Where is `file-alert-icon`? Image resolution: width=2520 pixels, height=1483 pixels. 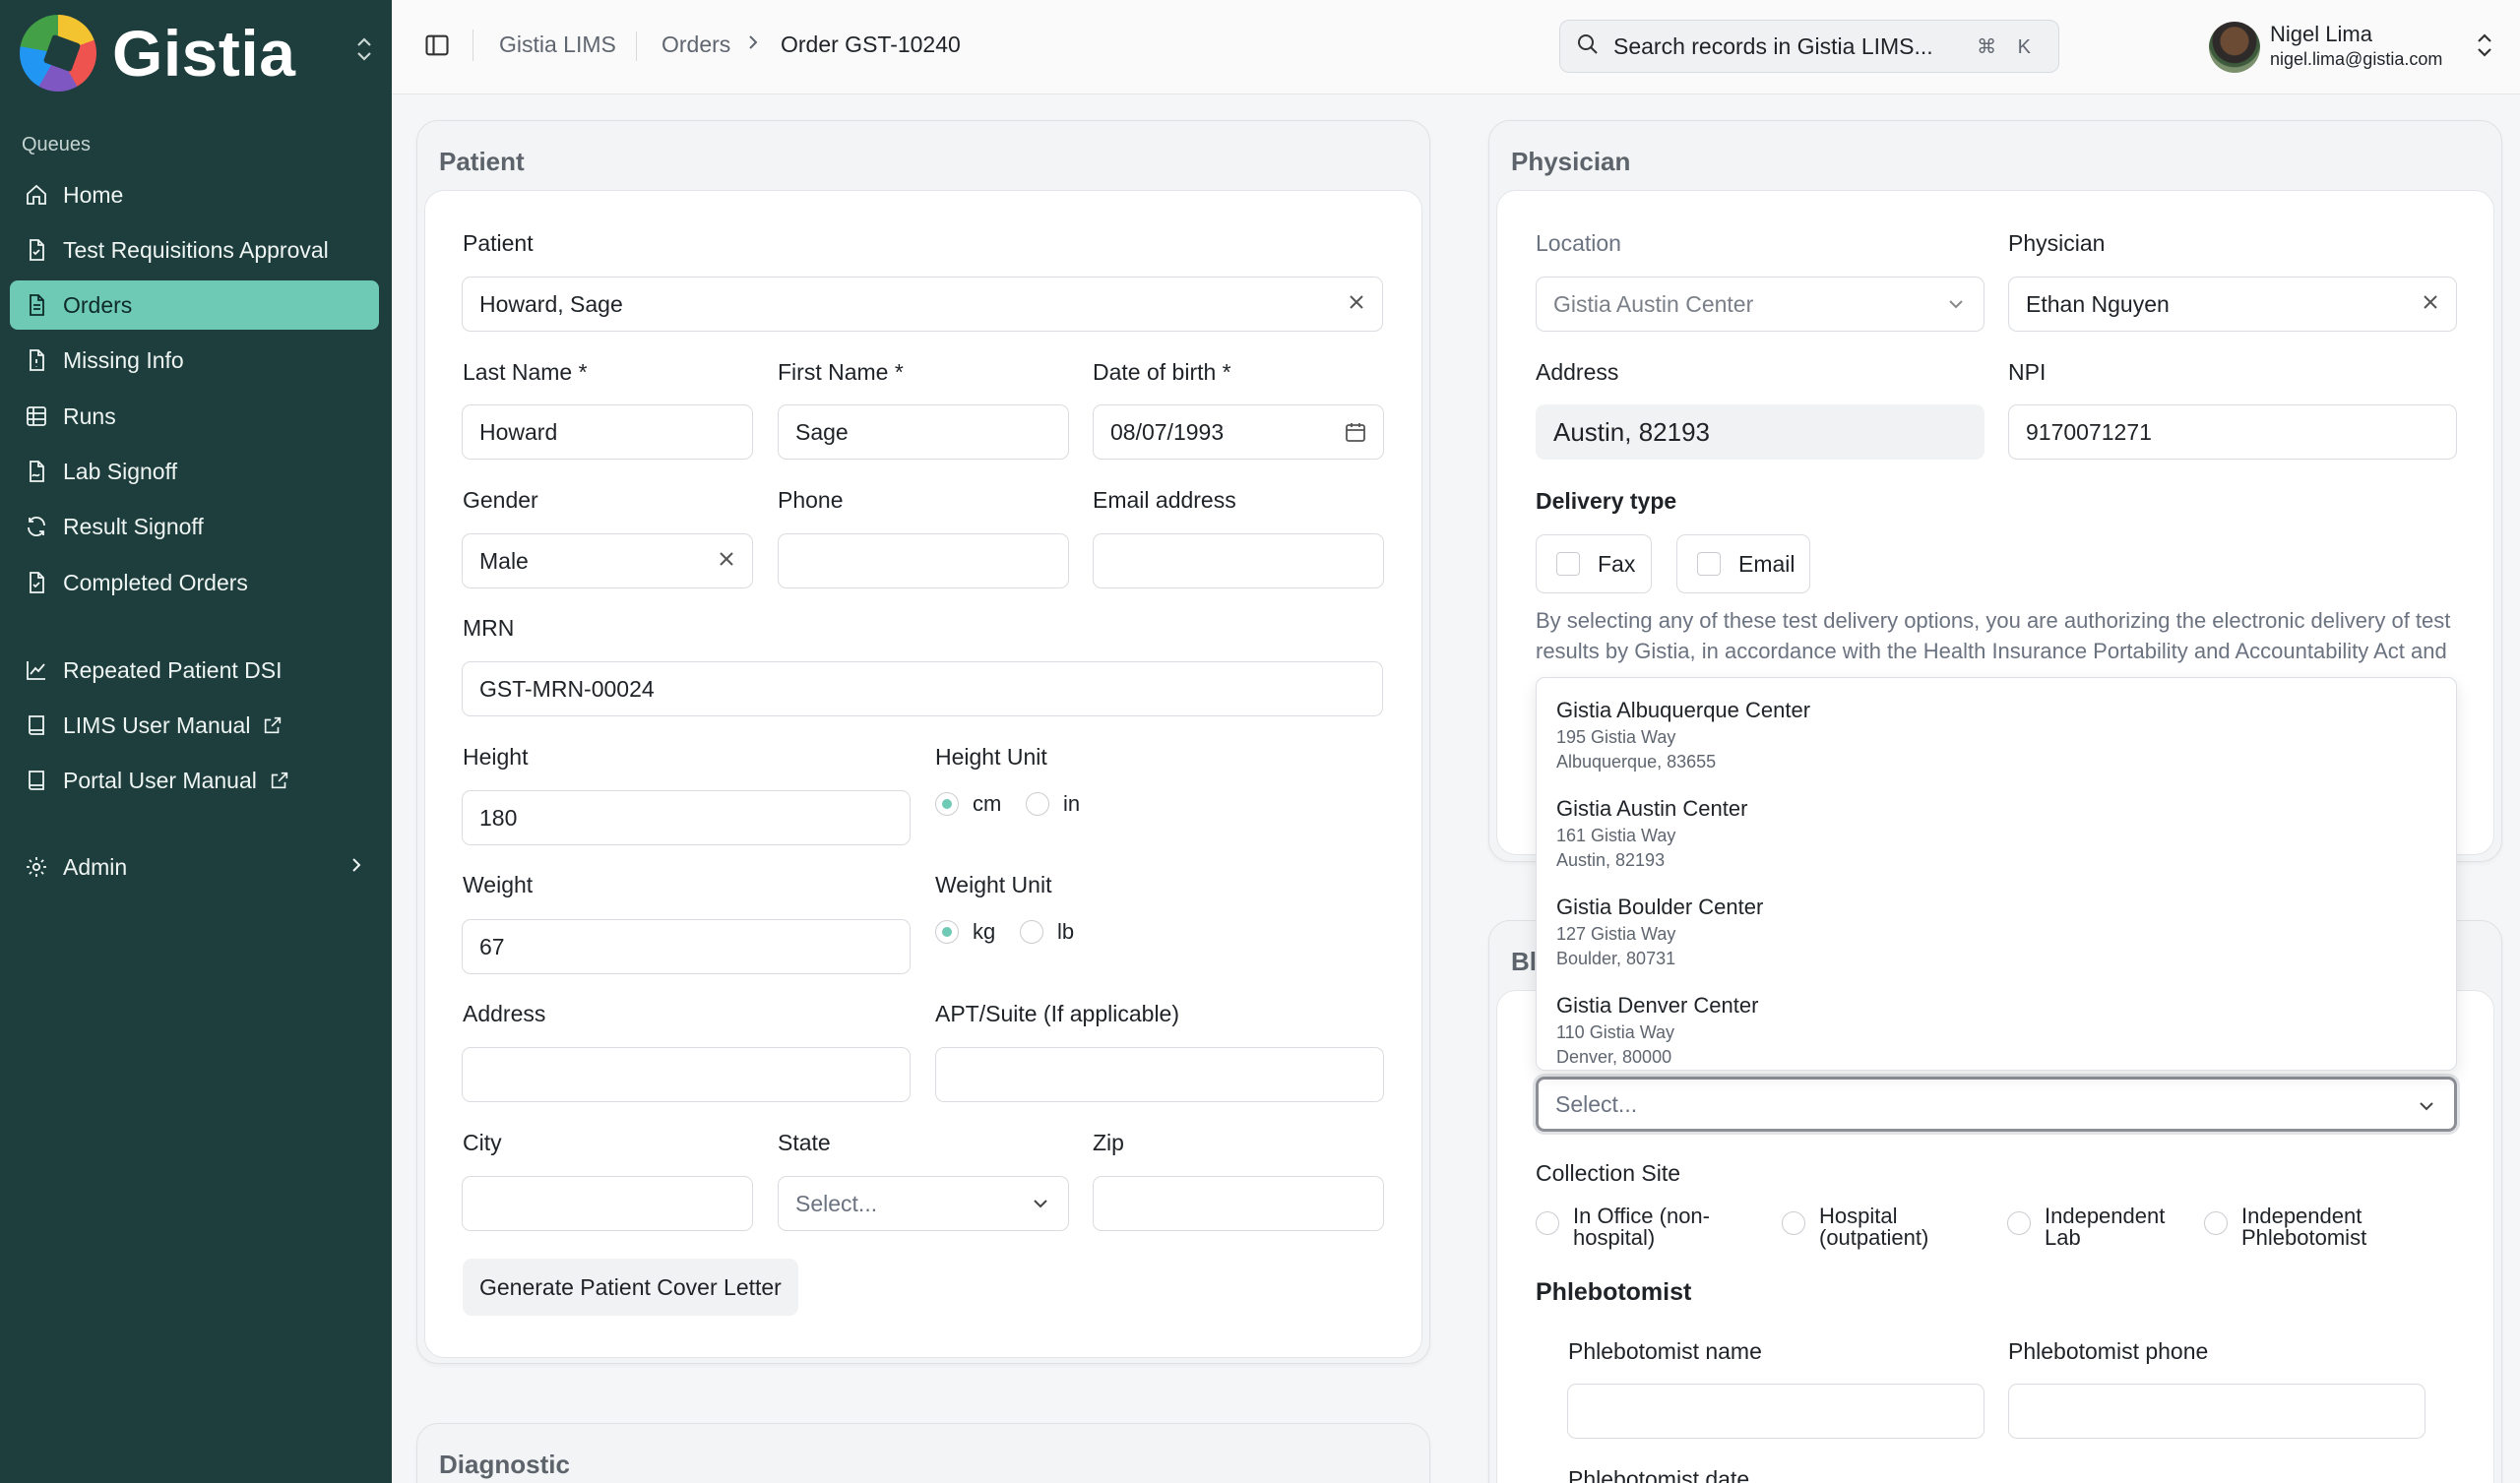
file-alert-icon is located at coordinates (36, 360).